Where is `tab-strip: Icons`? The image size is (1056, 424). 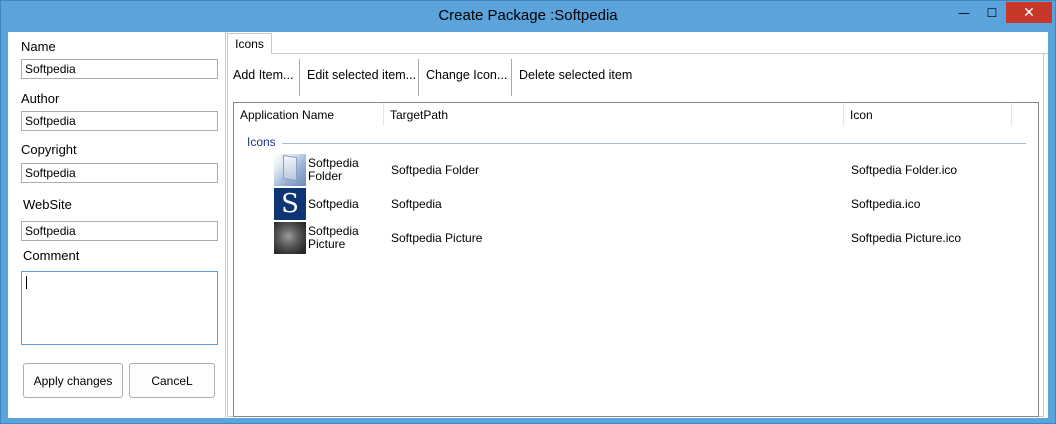 tab-strip: Icons is located at coordinates (637, 43).